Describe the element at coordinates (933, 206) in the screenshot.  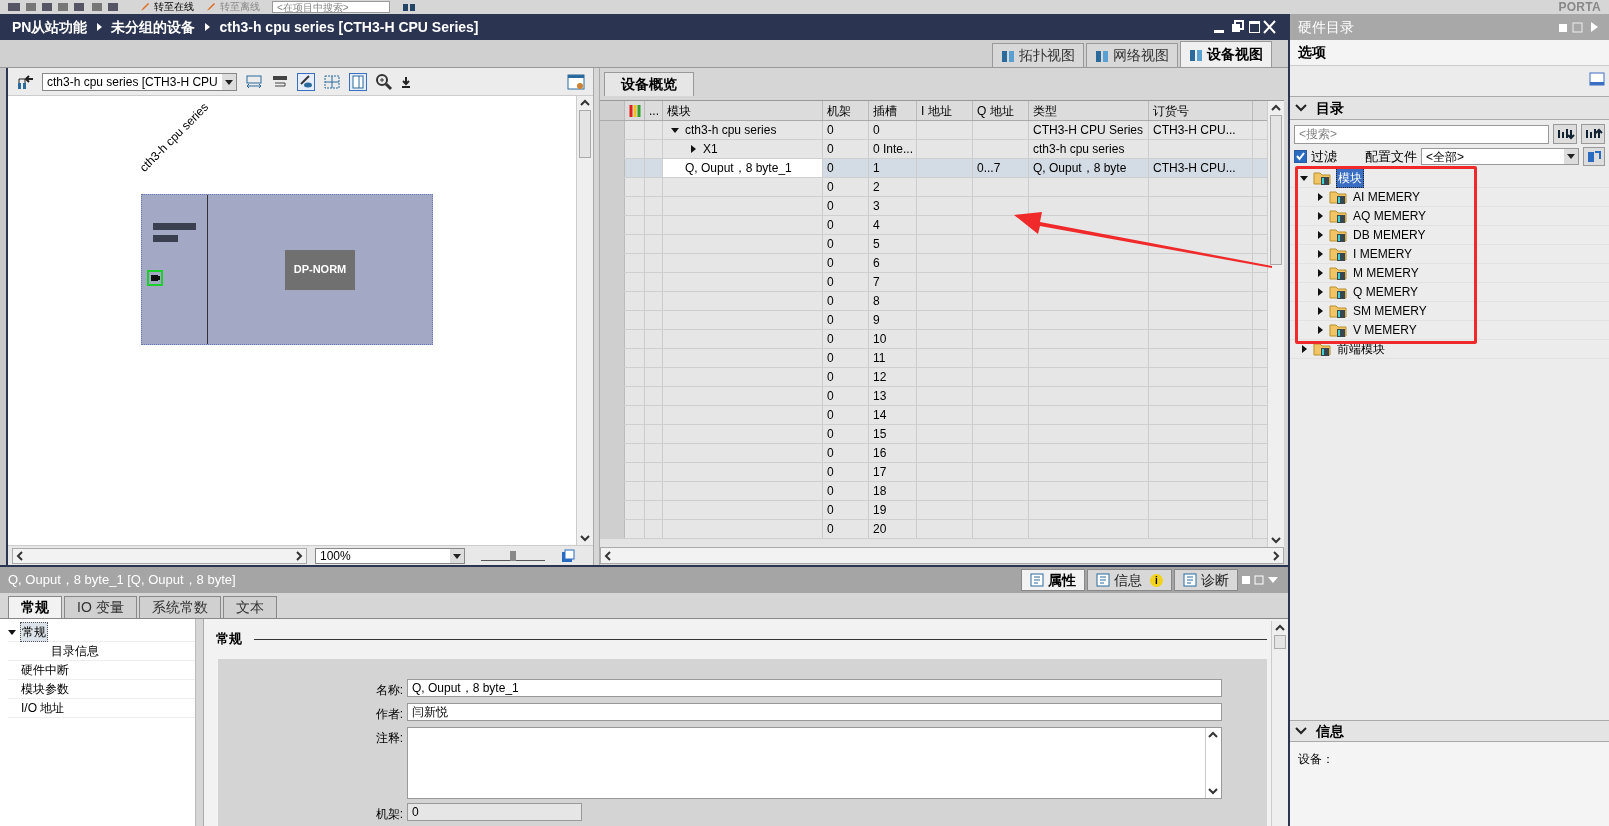
I see `table-row: 0 3` at that location.